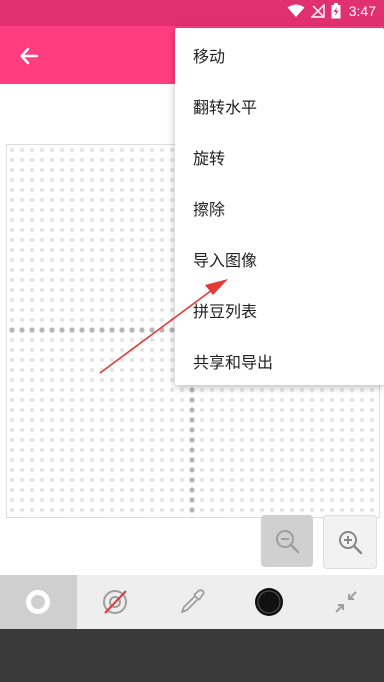  I want to click on battery-charging-icon, so click(336, 11).